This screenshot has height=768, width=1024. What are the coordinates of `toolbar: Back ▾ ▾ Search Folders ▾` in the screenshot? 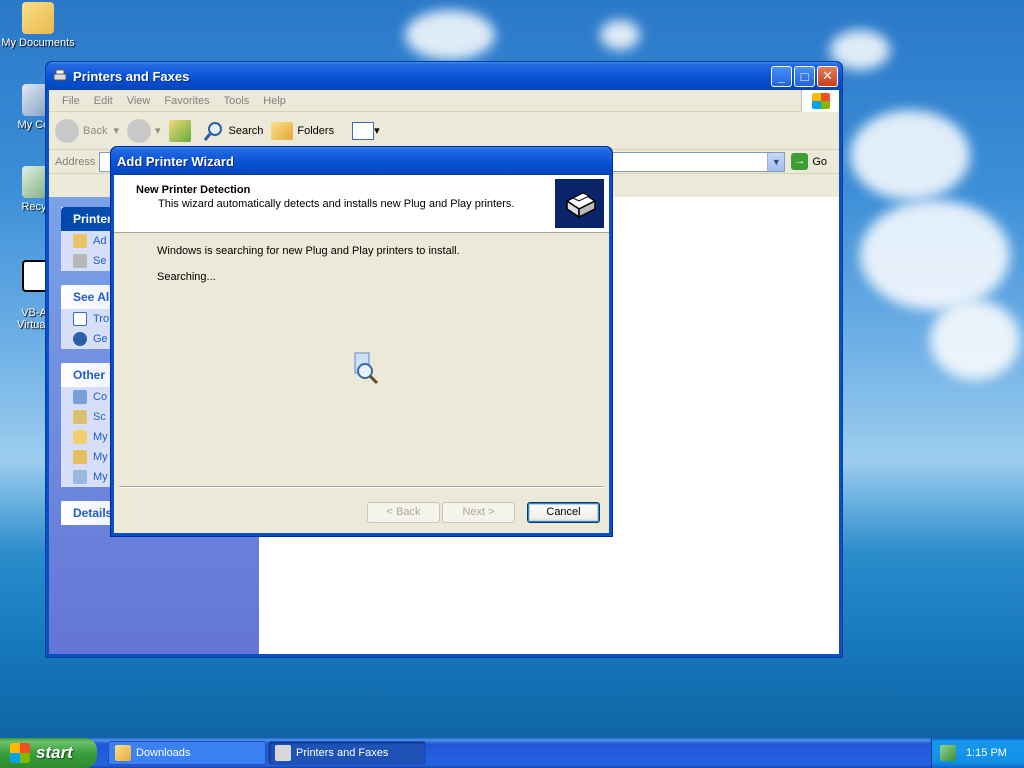 It's located at (444, 131).